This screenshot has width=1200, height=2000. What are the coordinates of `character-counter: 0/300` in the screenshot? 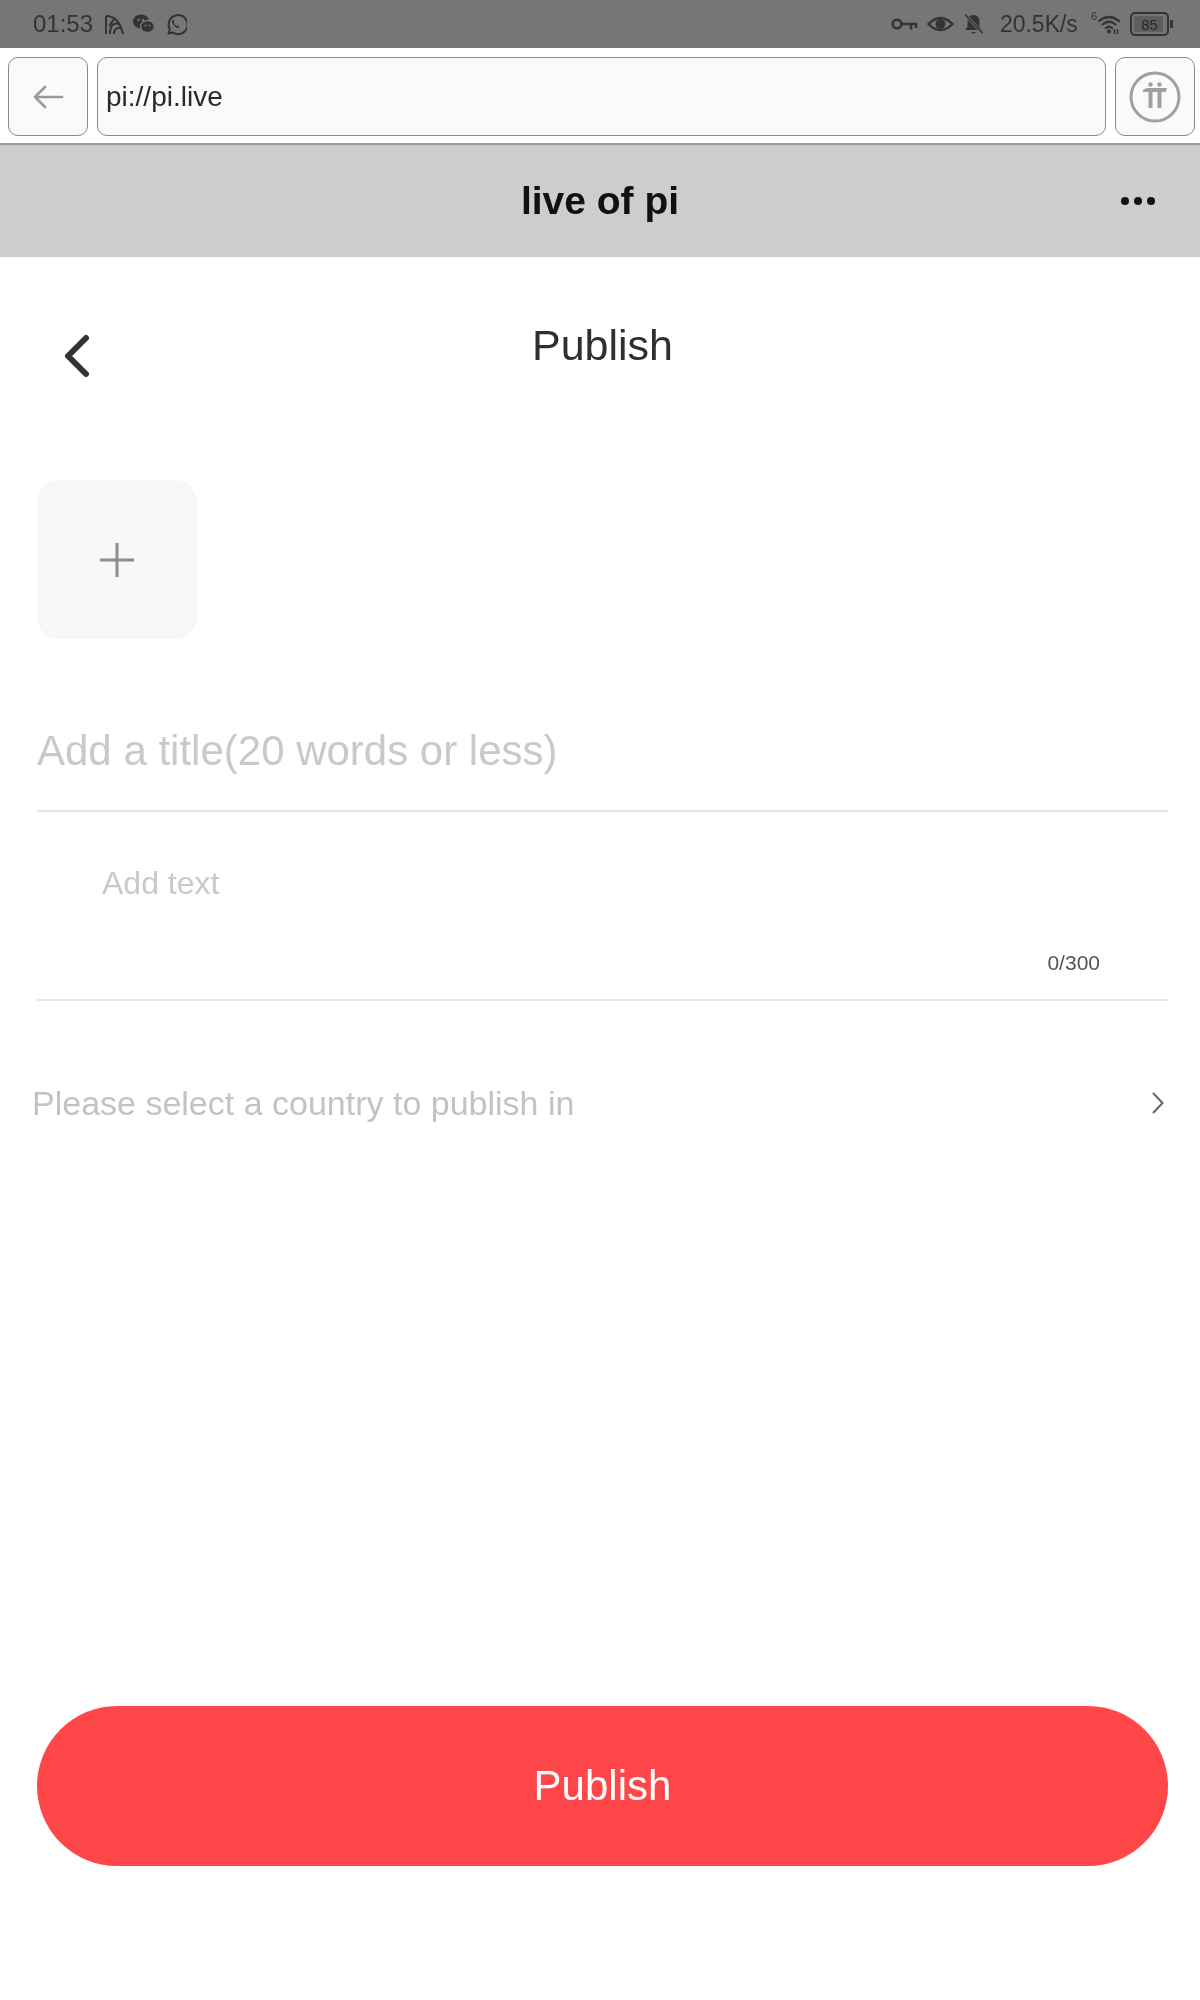 It's located at (1073, 963).